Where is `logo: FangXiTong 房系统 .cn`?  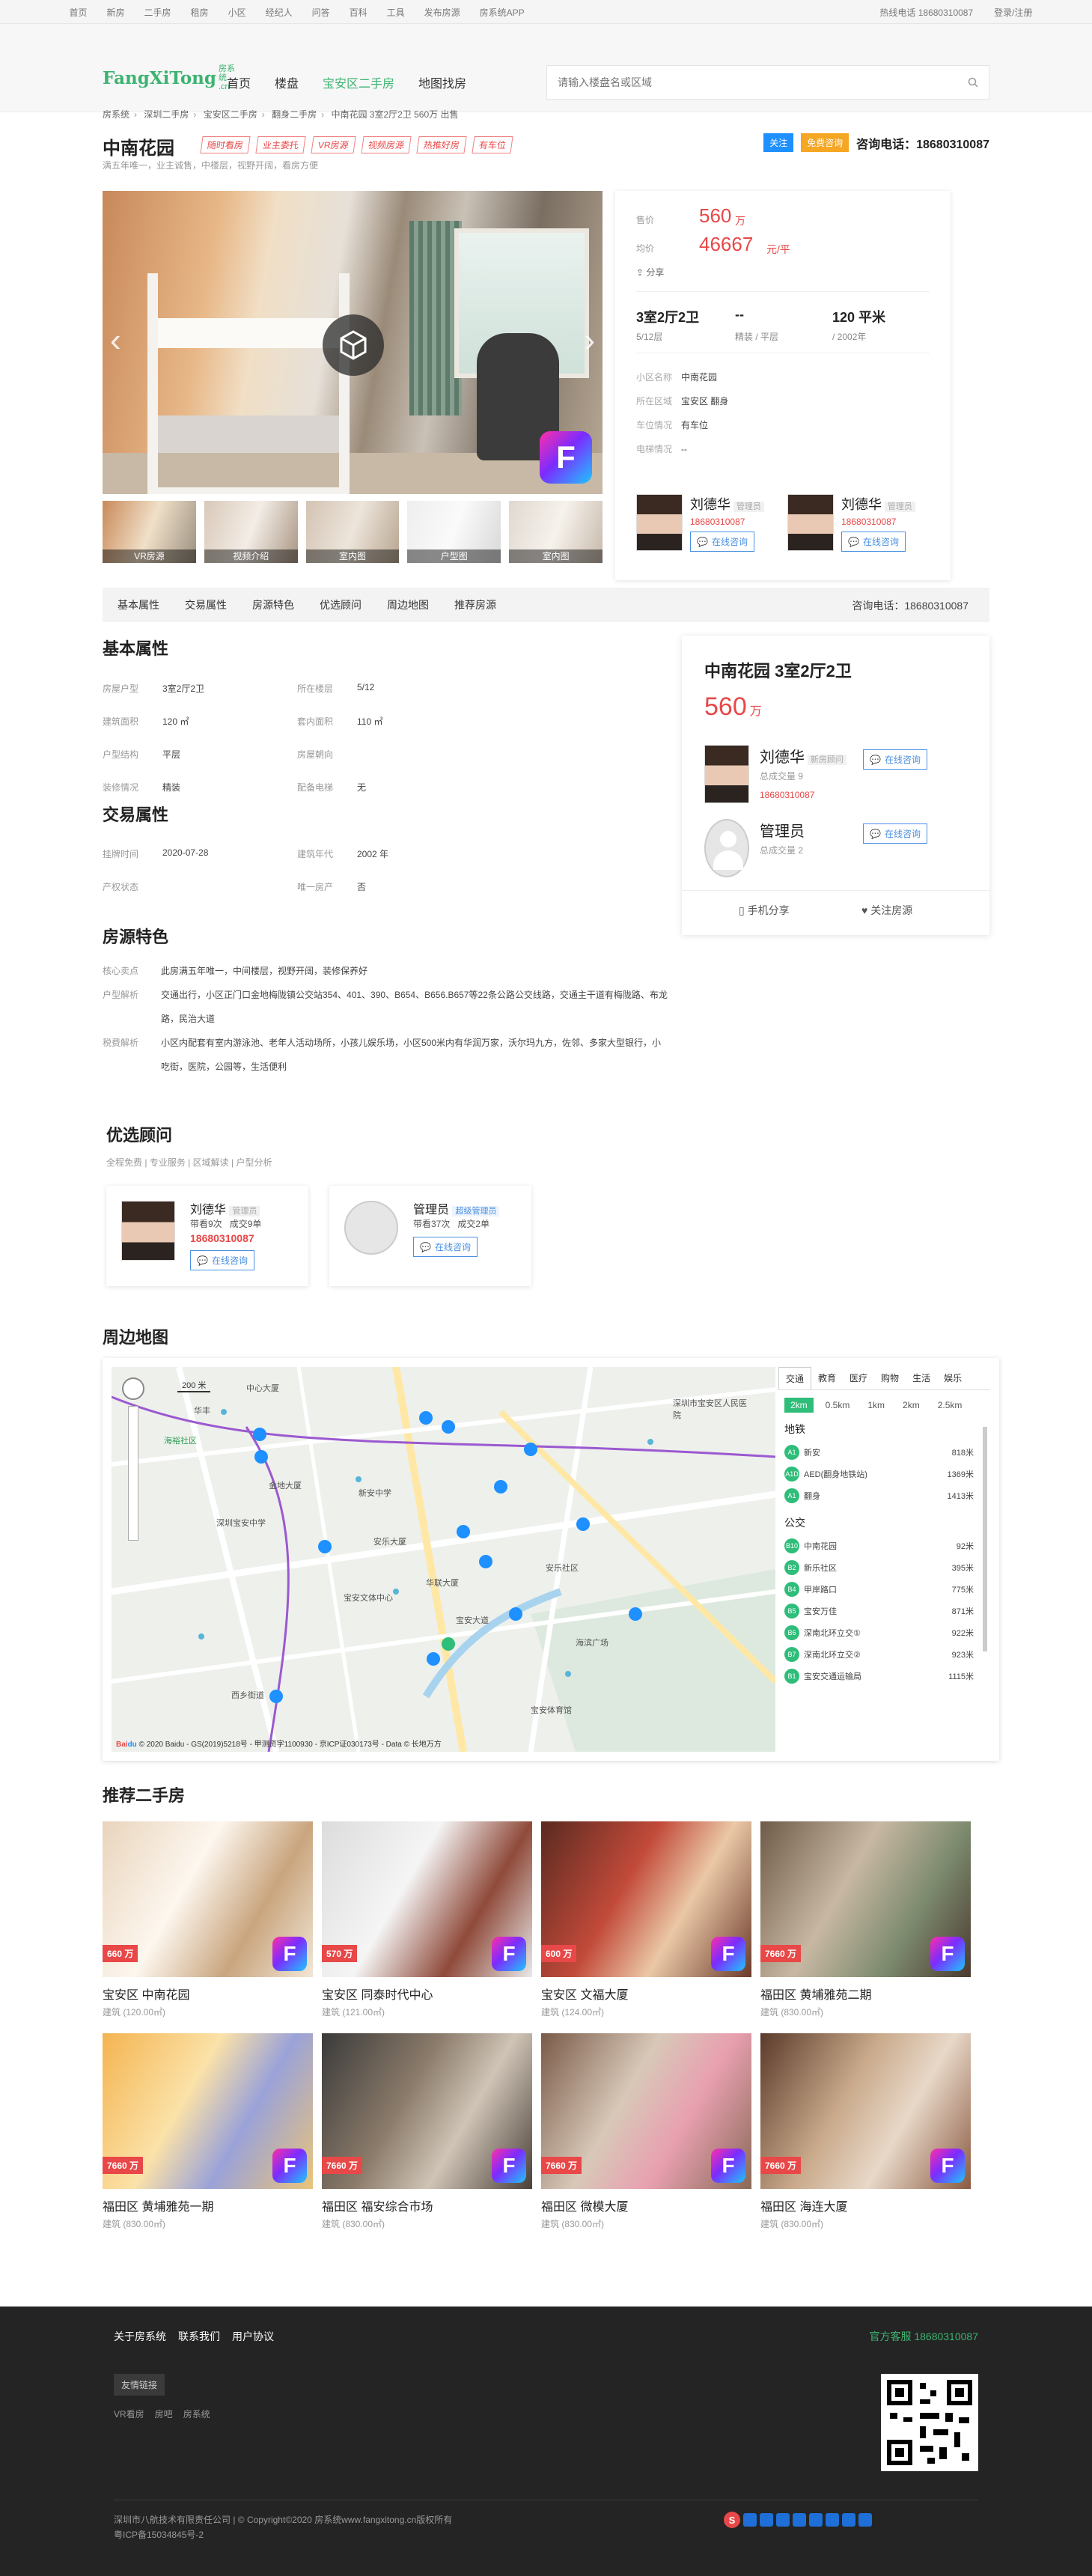 logo: FangXiTong 房系统 .cn is located at coordinates (173, 77).